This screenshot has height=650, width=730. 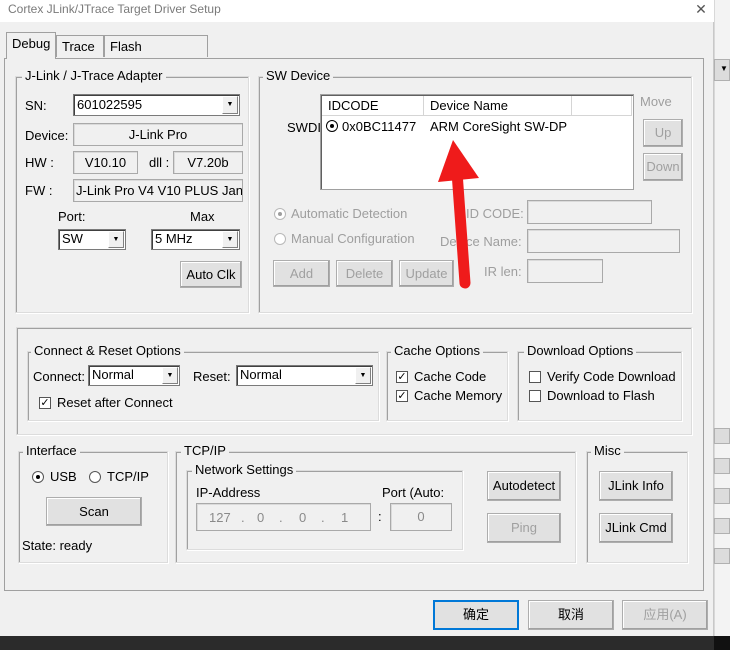 What do you see at coordinates (458, 161) in the screenshot?
I see `arrow-head-icon` at bounding box center [458, 161].